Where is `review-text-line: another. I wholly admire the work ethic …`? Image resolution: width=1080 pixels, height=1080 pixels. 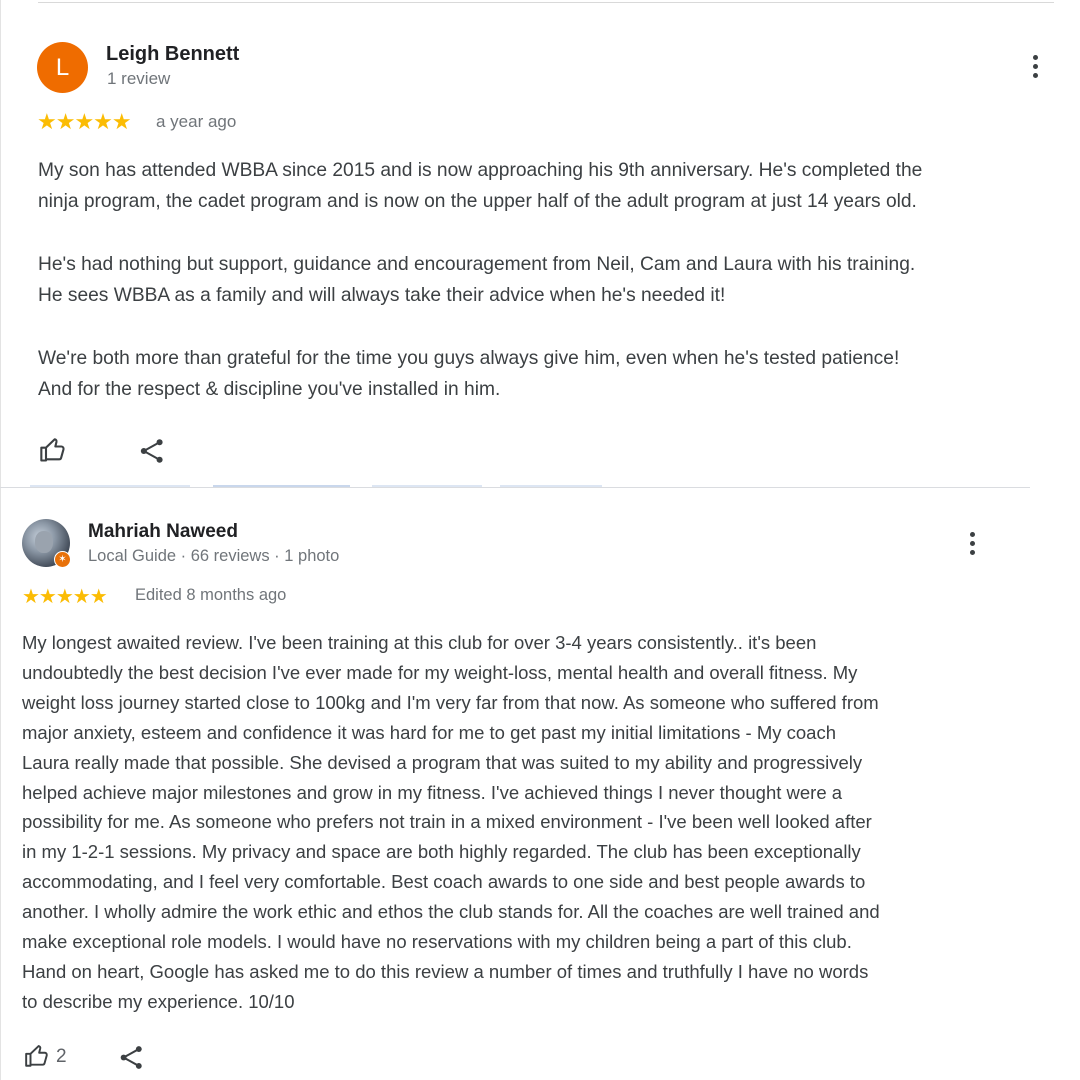 review-text-line: another. I wholly admire the work ethic … is located at coordinates (451, 912).